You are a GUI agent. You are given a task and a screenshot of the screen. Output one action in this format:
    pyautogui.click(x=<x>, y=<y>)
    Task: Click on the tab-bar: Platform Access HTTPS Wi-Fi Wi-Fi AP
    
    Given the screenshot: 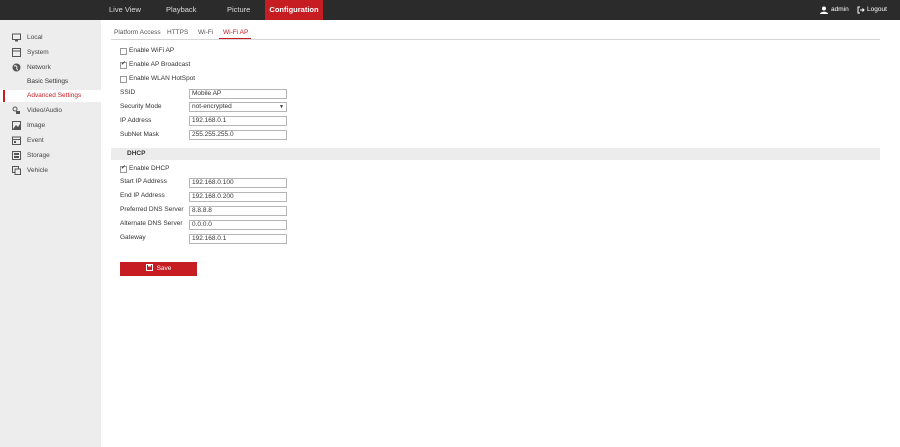 What is the action you would take?
    pyautogui.click(x=496, y=30)
    